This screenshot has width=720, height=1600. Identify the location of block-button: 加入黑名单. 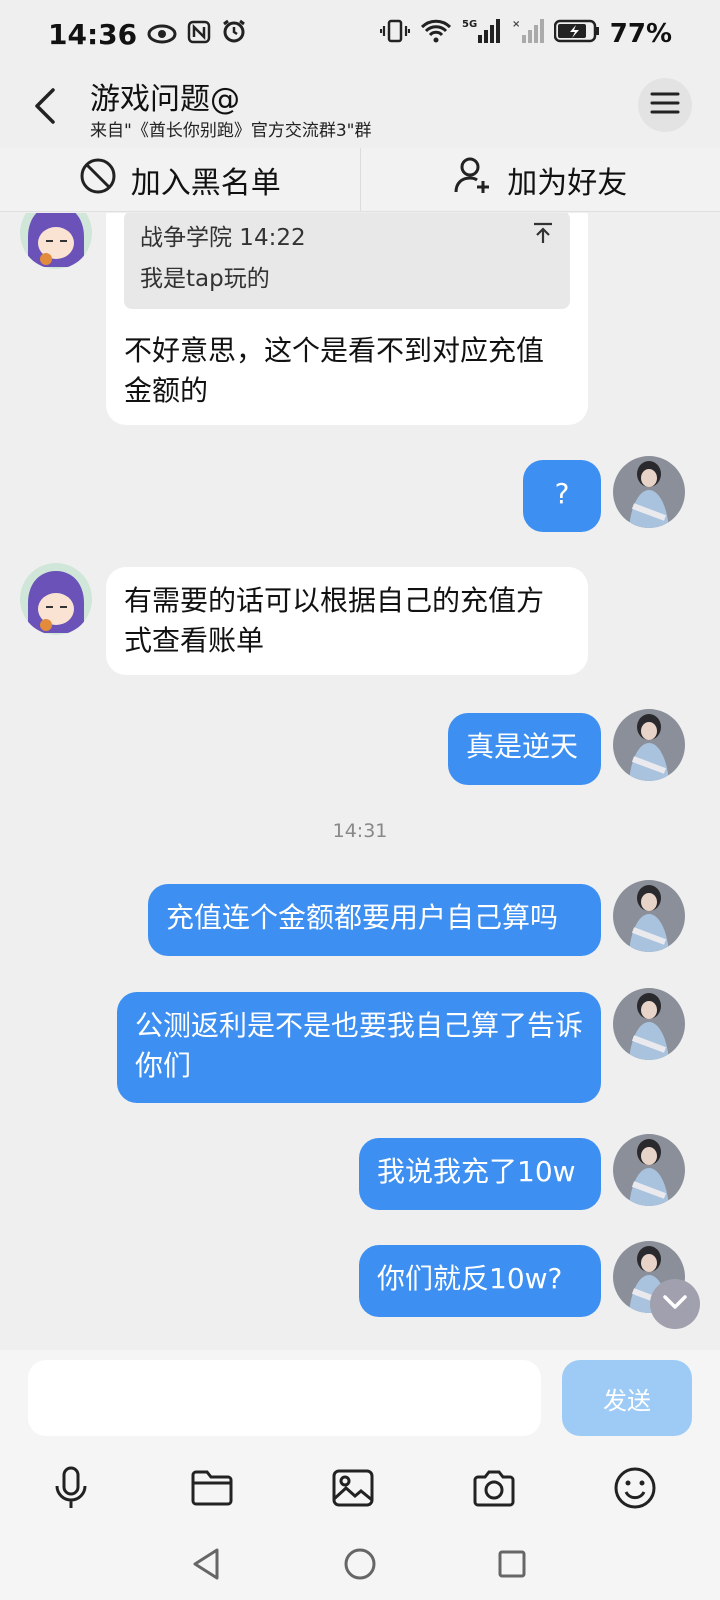
(180, 179).